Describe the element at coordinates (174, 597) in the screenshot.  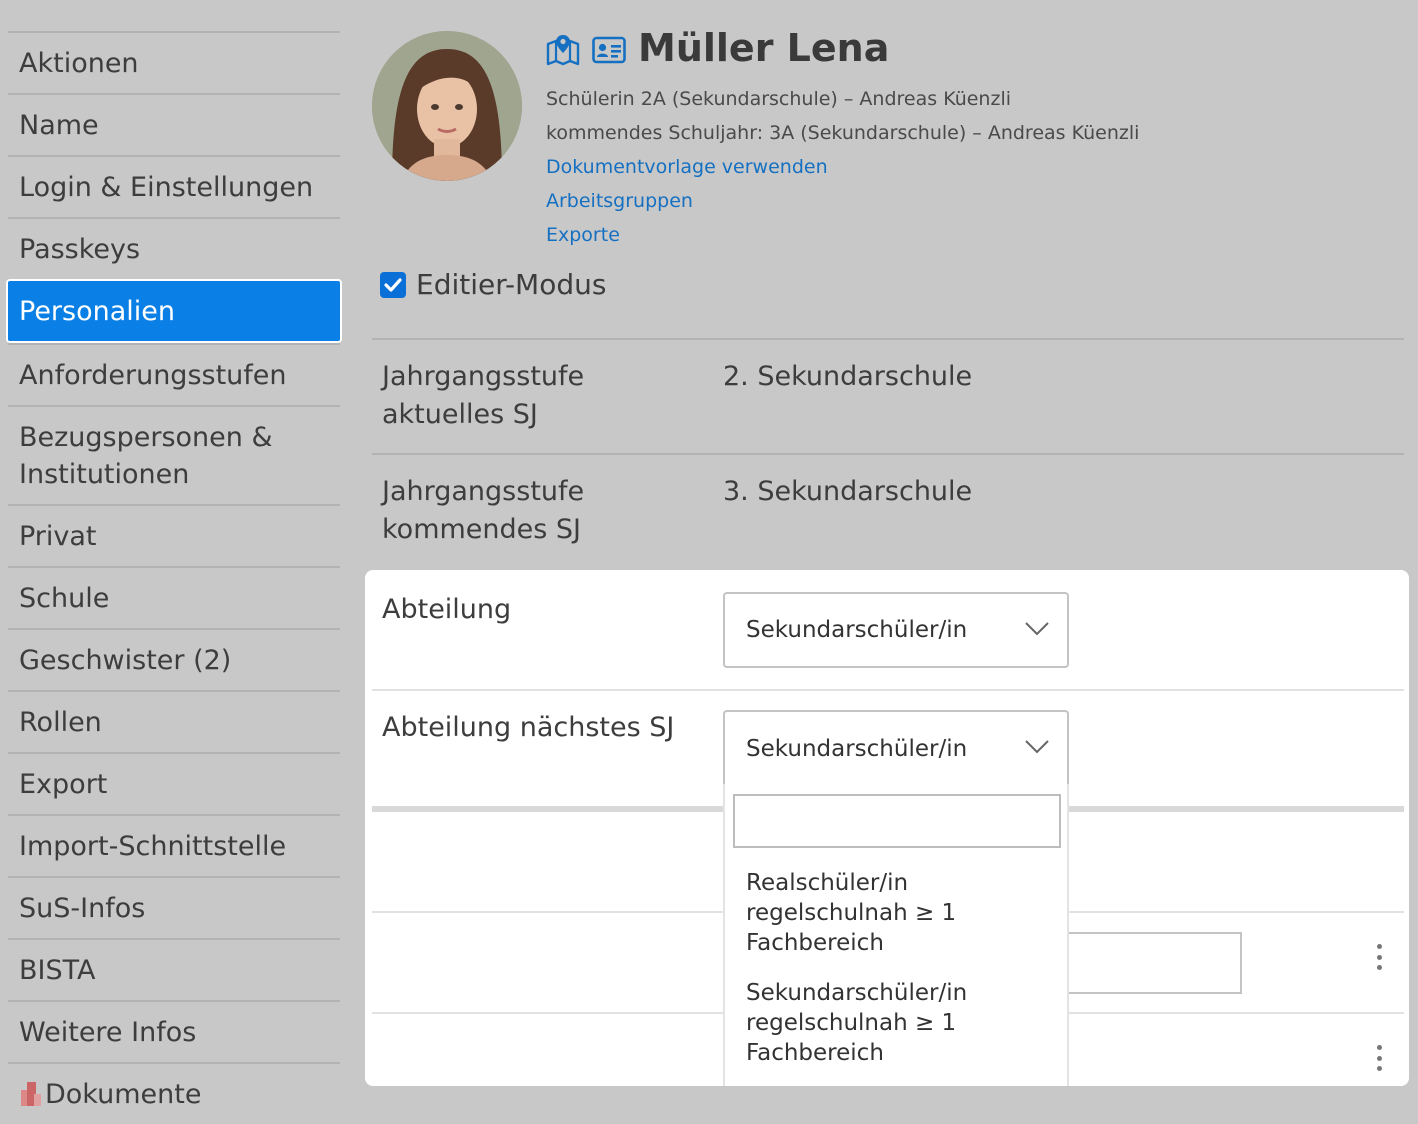
I see `sidebar-item-schule: Schule` at that location.